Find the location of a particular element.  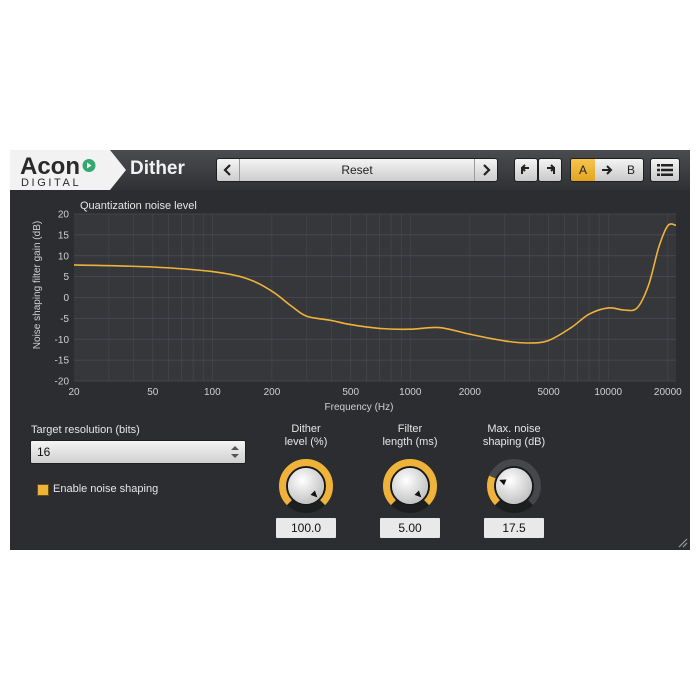

chevron-left-icon is located at coordinates (227, 170).